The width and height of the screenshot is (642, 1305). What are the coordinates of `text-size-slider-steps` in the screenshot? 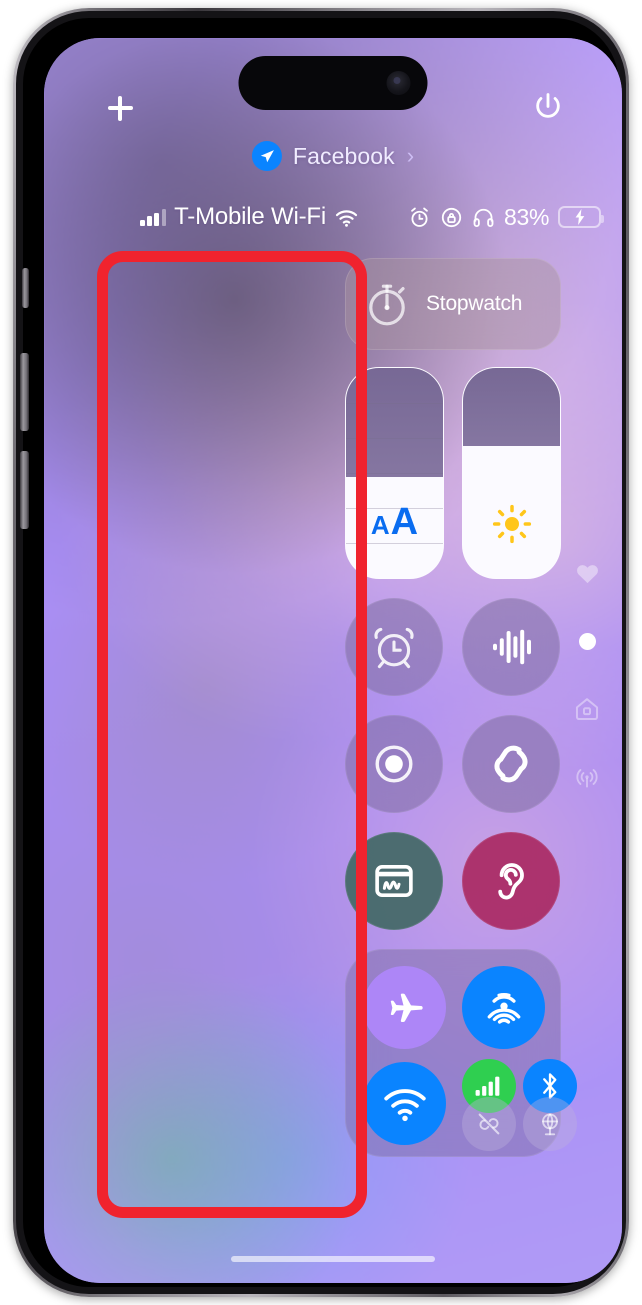 It's located at (394, 473).